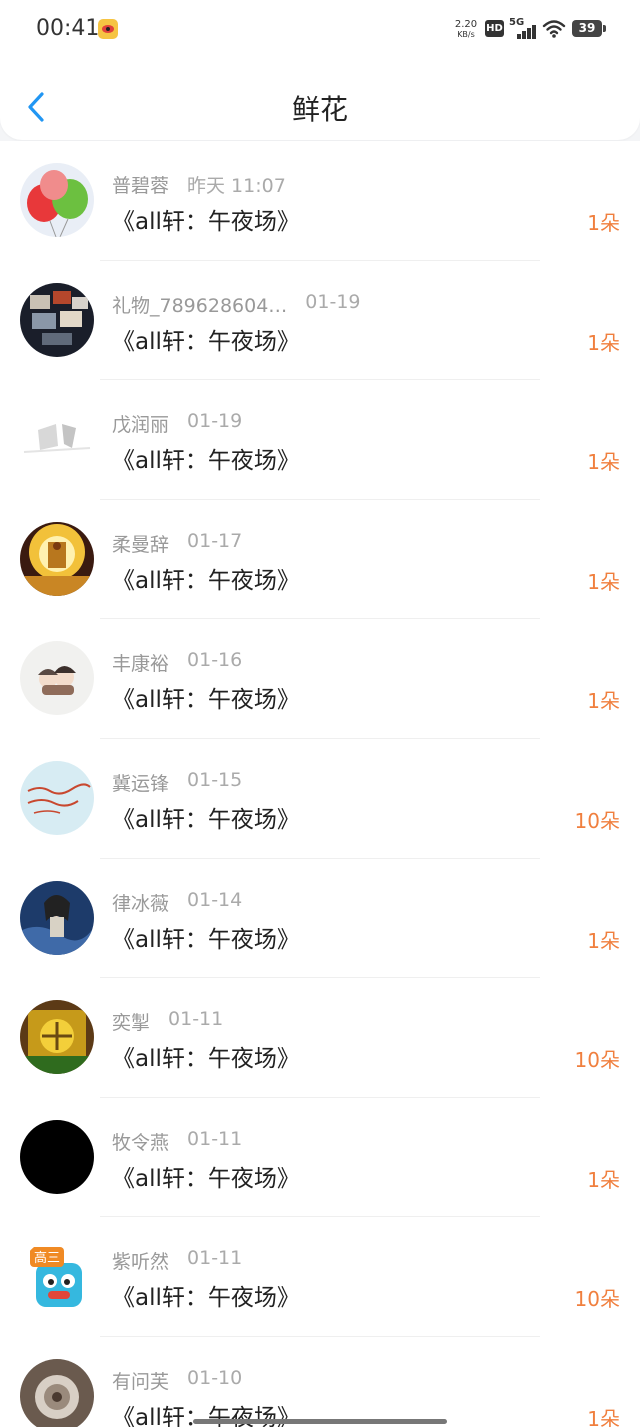 Image resolution: width=640 pixels, height=1427 pixels. I want to click on net-speed-unit: KB/s, so click(466, 34).